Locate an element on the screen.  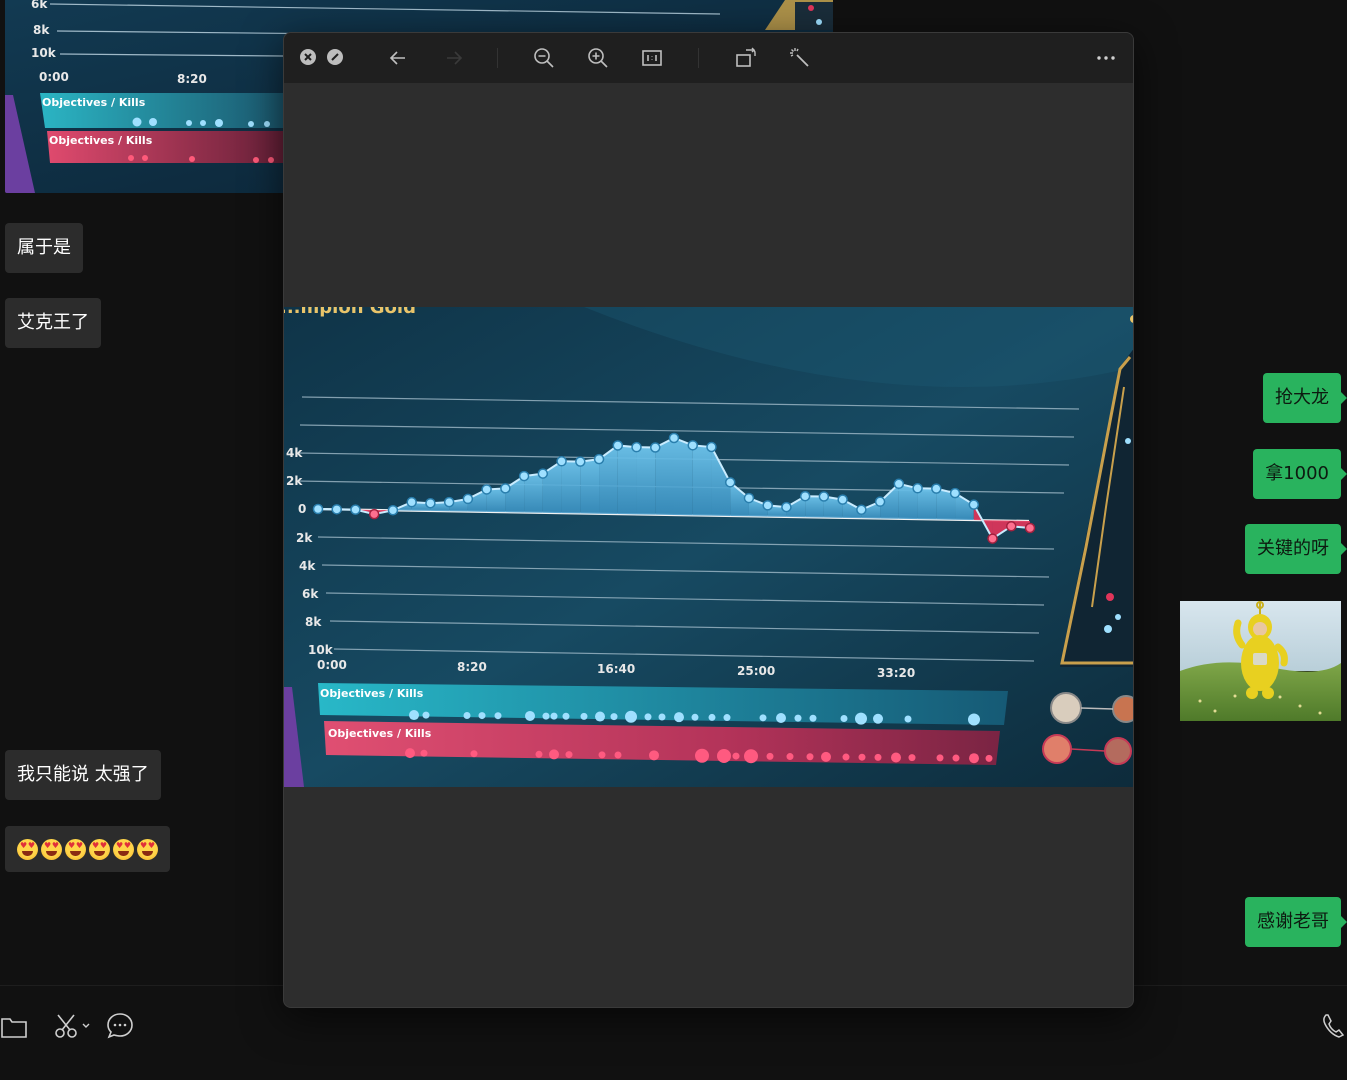
message-right-2: 拿1000 is located at coordinates (1300, 474).